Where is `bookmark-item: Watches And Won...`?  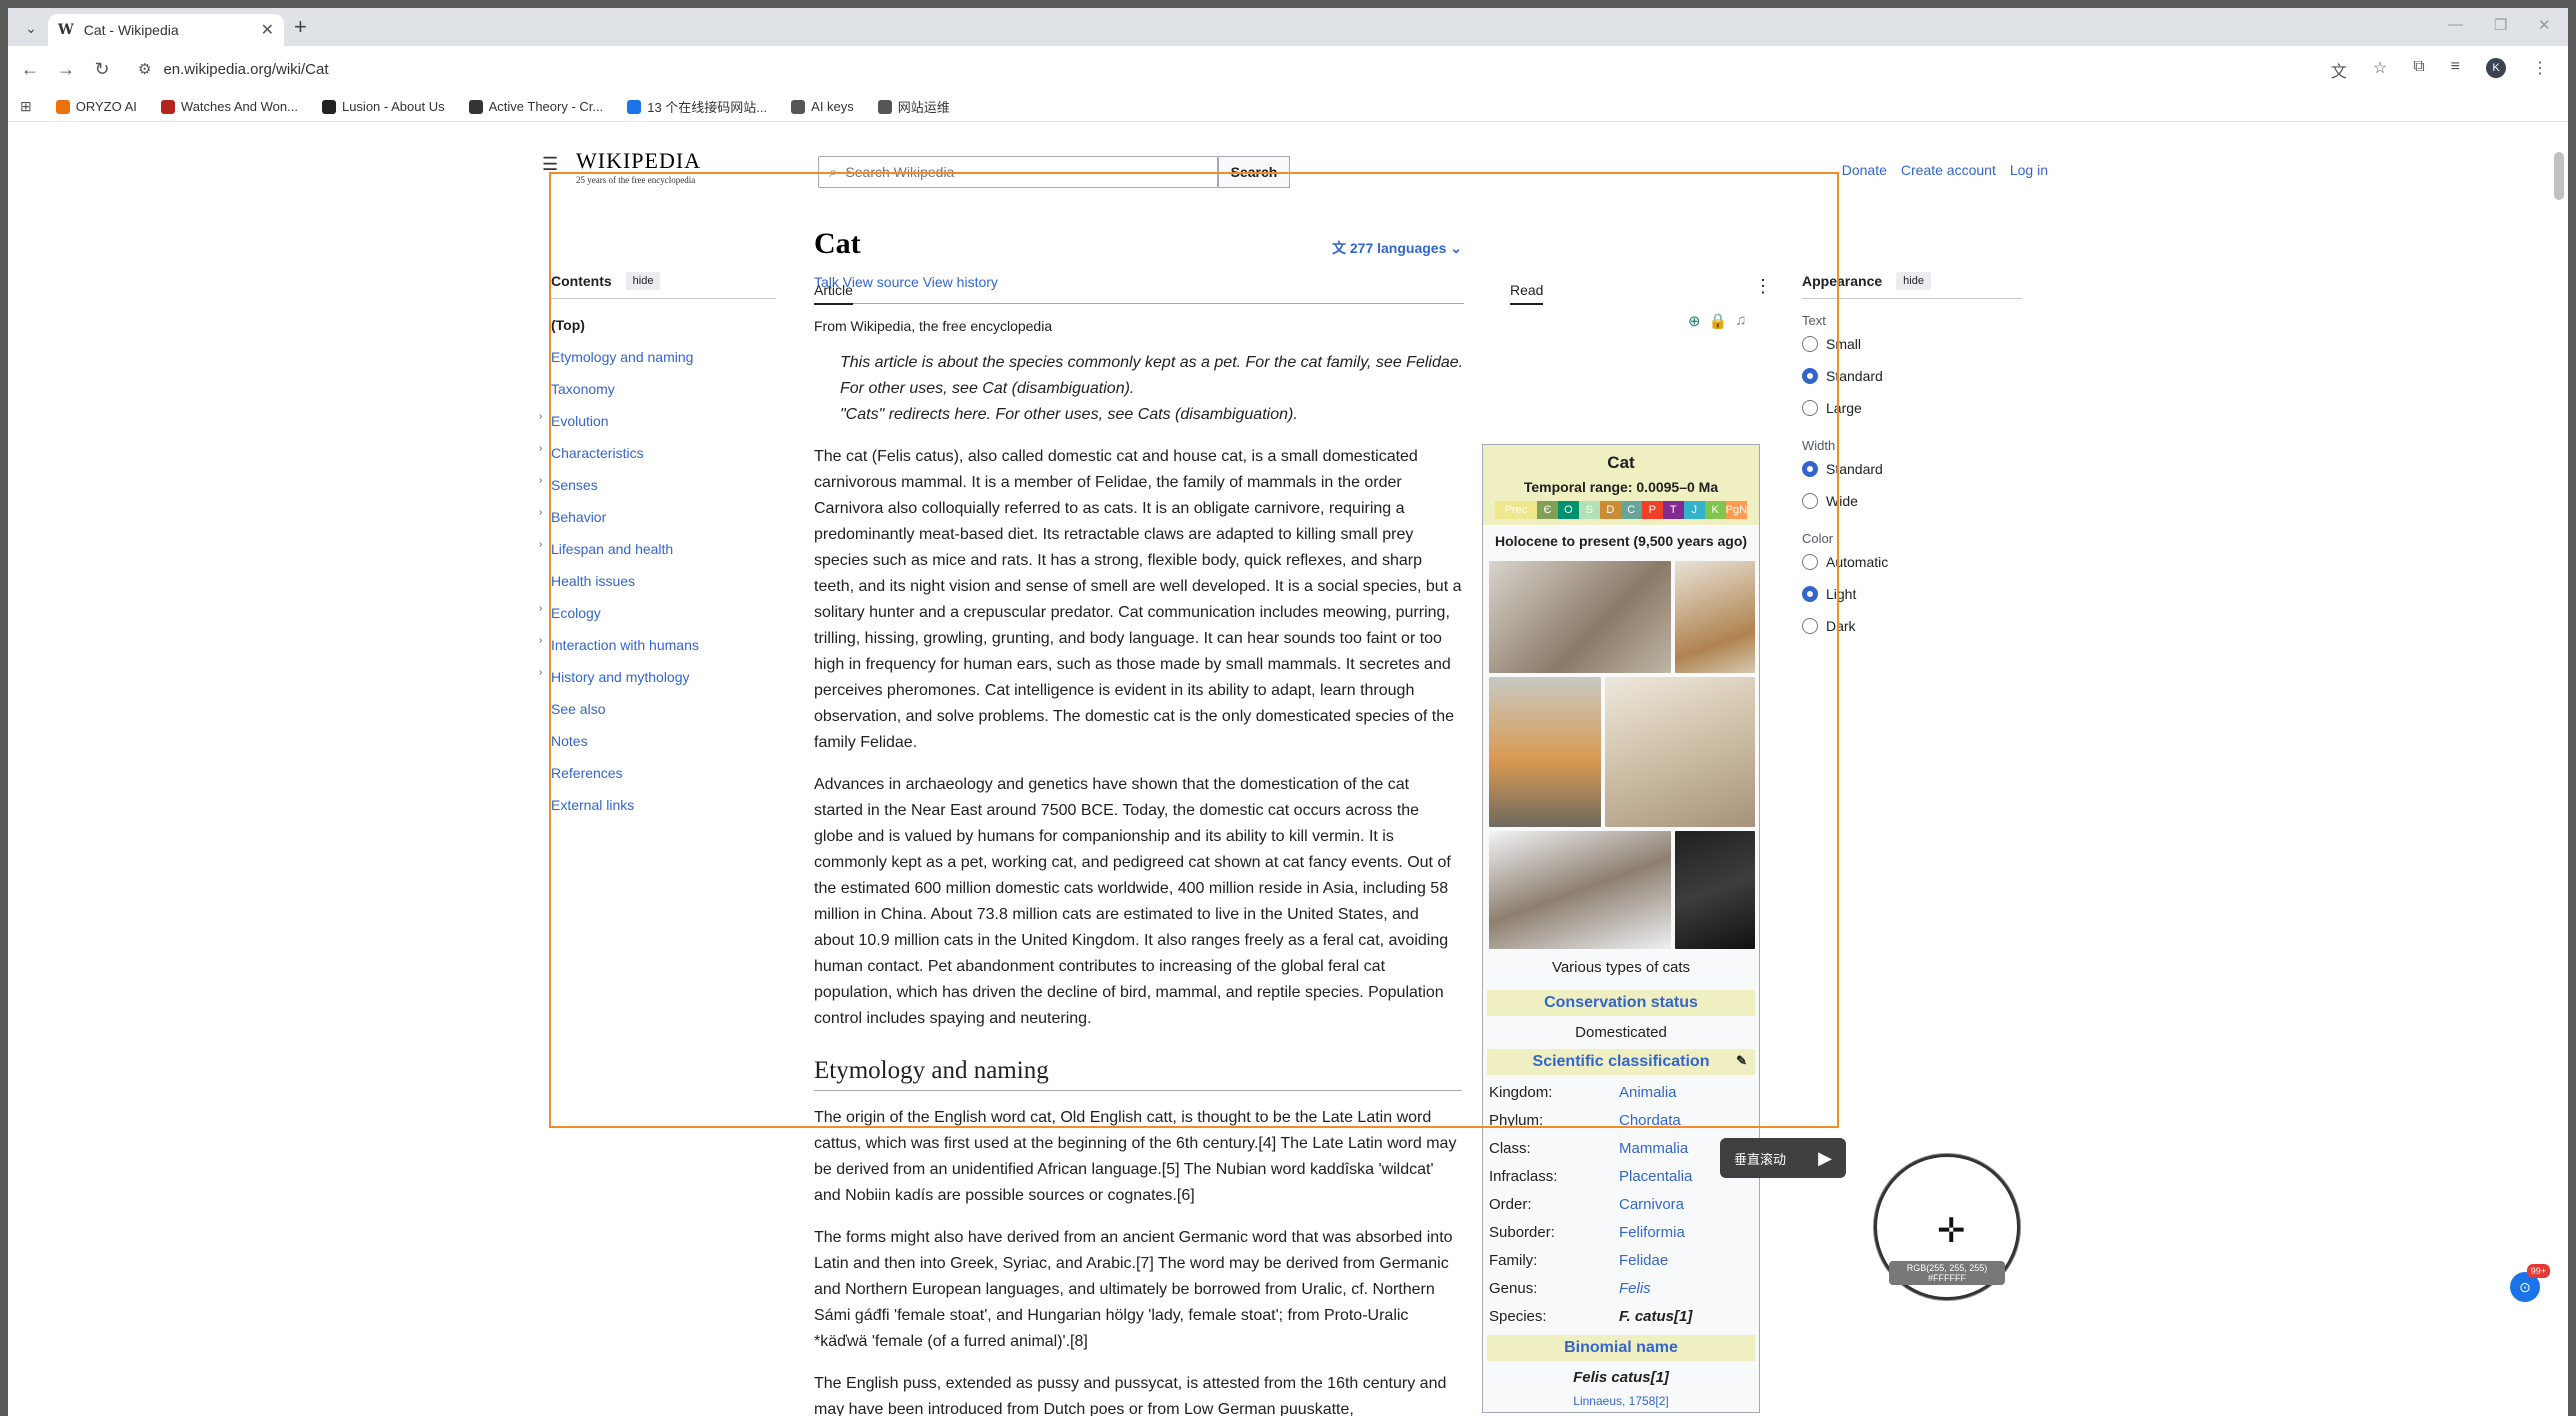
bookmark-item: Watches And Won... is located at coordinates (229, 106).